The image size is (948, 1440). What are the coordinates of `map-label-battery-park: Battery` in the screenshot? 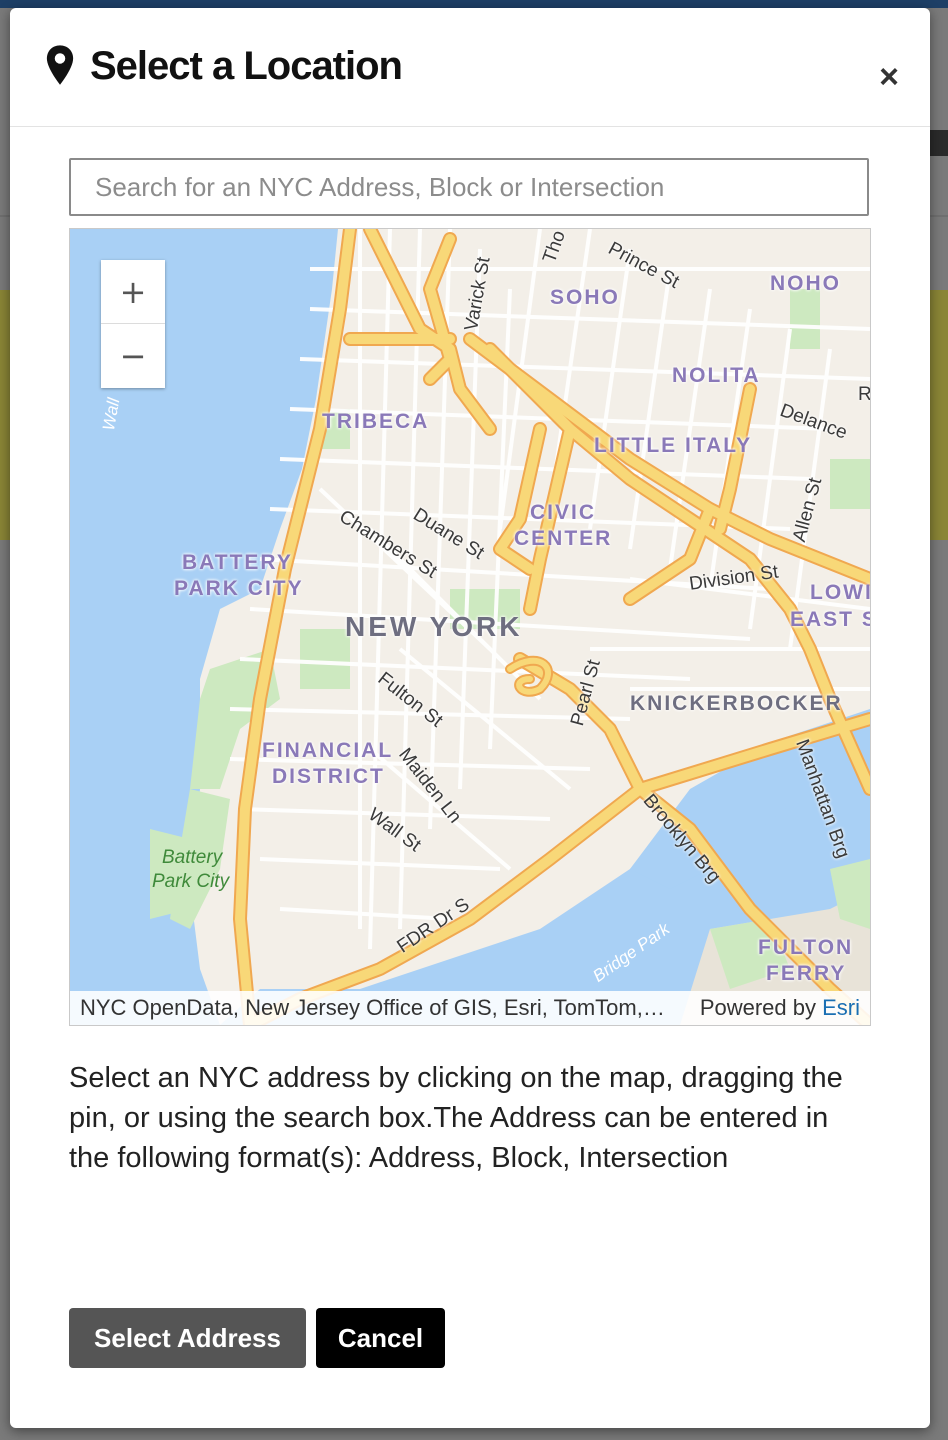 It's located at (192, 857).